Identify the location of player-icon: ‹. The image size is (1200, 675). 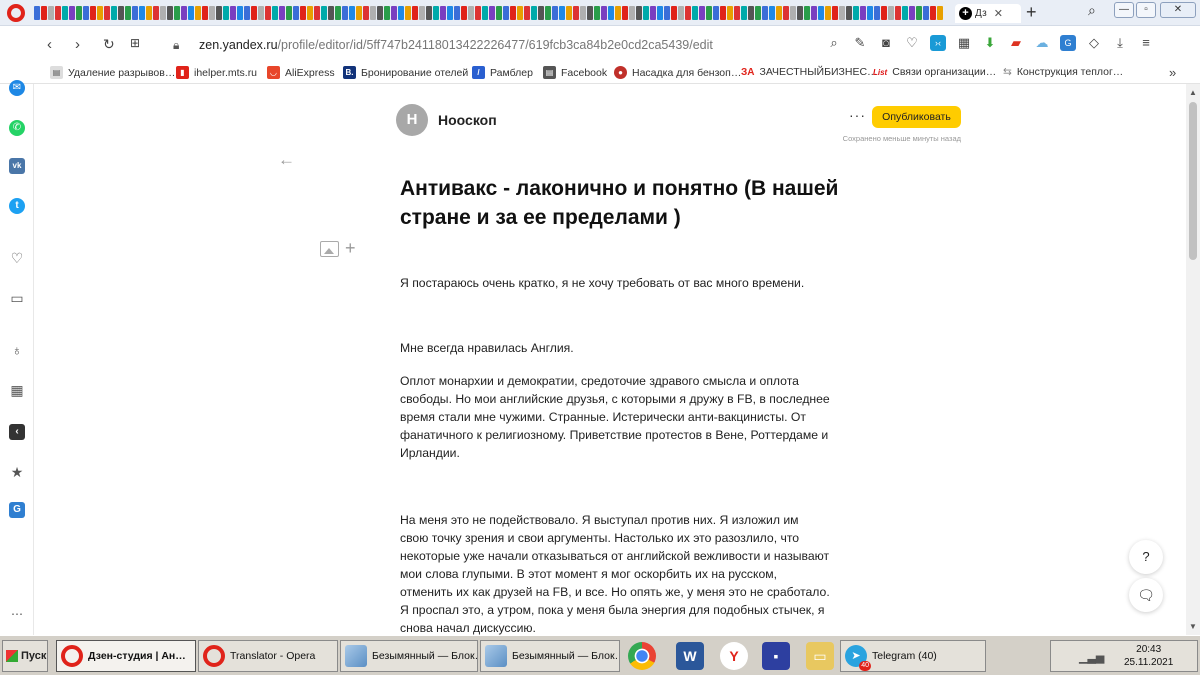
(17, 432).